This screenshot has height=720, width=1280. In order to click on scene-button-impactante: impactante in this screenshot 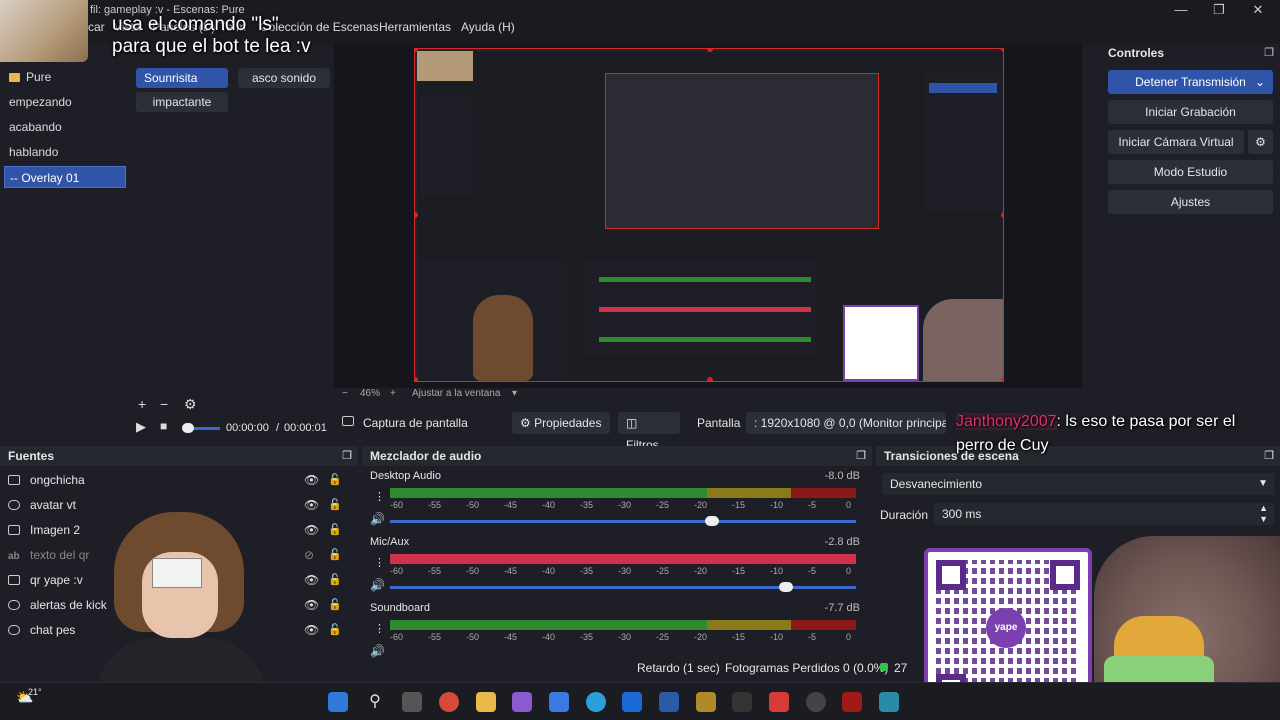, I will do `click(182, 102)`.